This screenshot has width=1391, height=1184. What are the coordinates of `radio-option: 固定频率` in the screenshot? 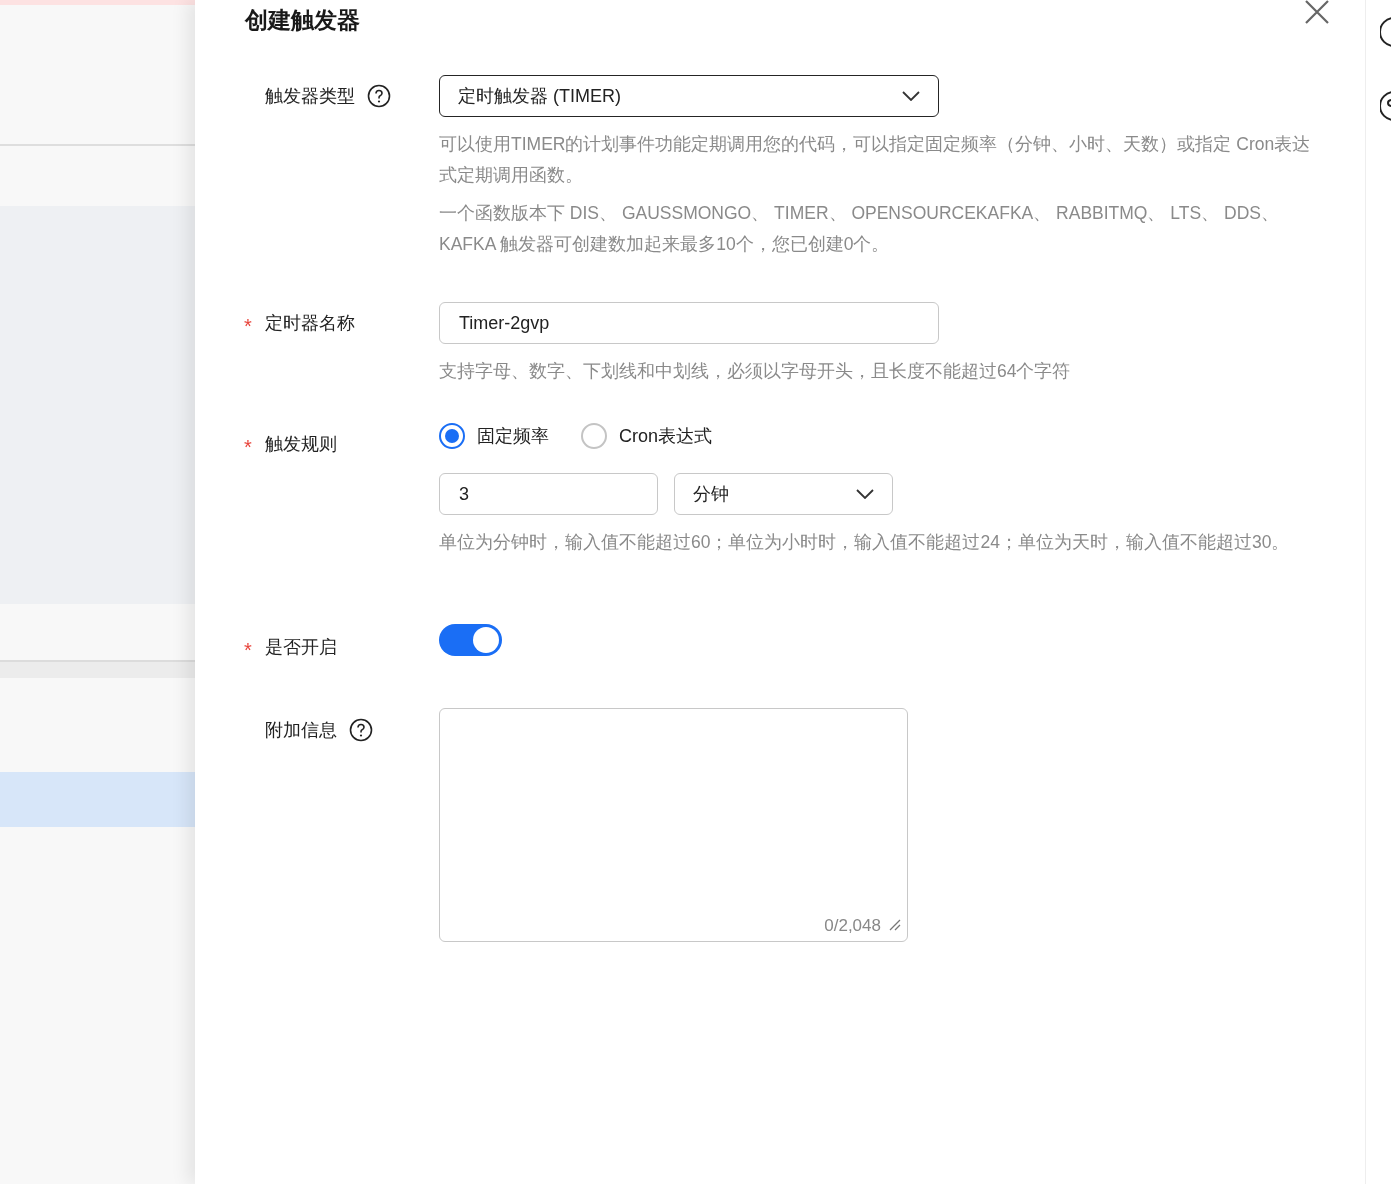 It's located at (494, 436).